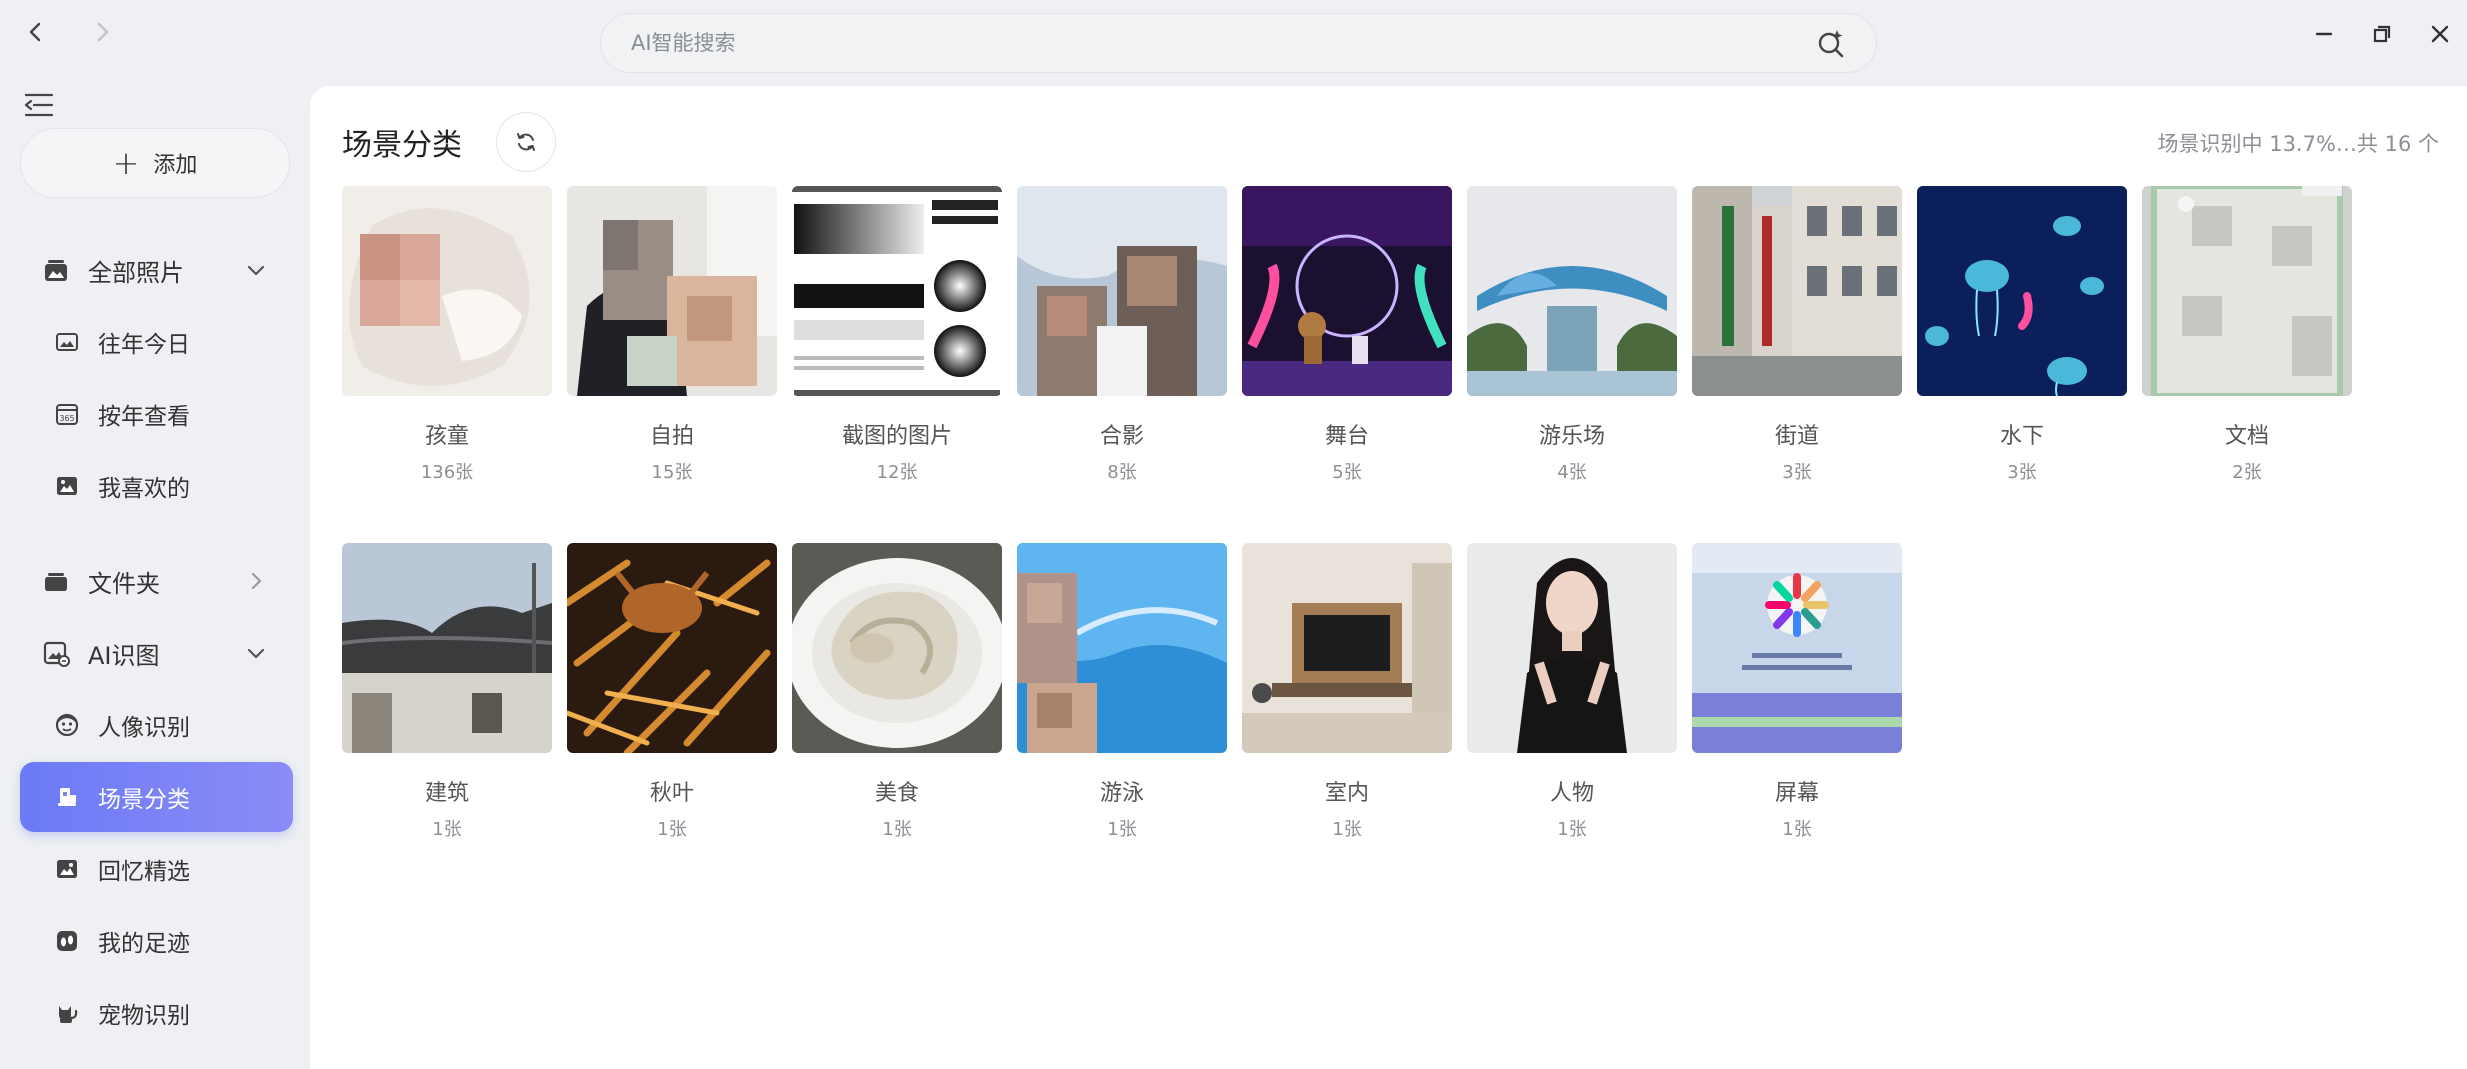 This screenshot has height=1069, width=2467. What do you see at coordinates (2247, 472) in the screenshot?
I see `scene-count: 2张` at bounding box center [2247, 472].